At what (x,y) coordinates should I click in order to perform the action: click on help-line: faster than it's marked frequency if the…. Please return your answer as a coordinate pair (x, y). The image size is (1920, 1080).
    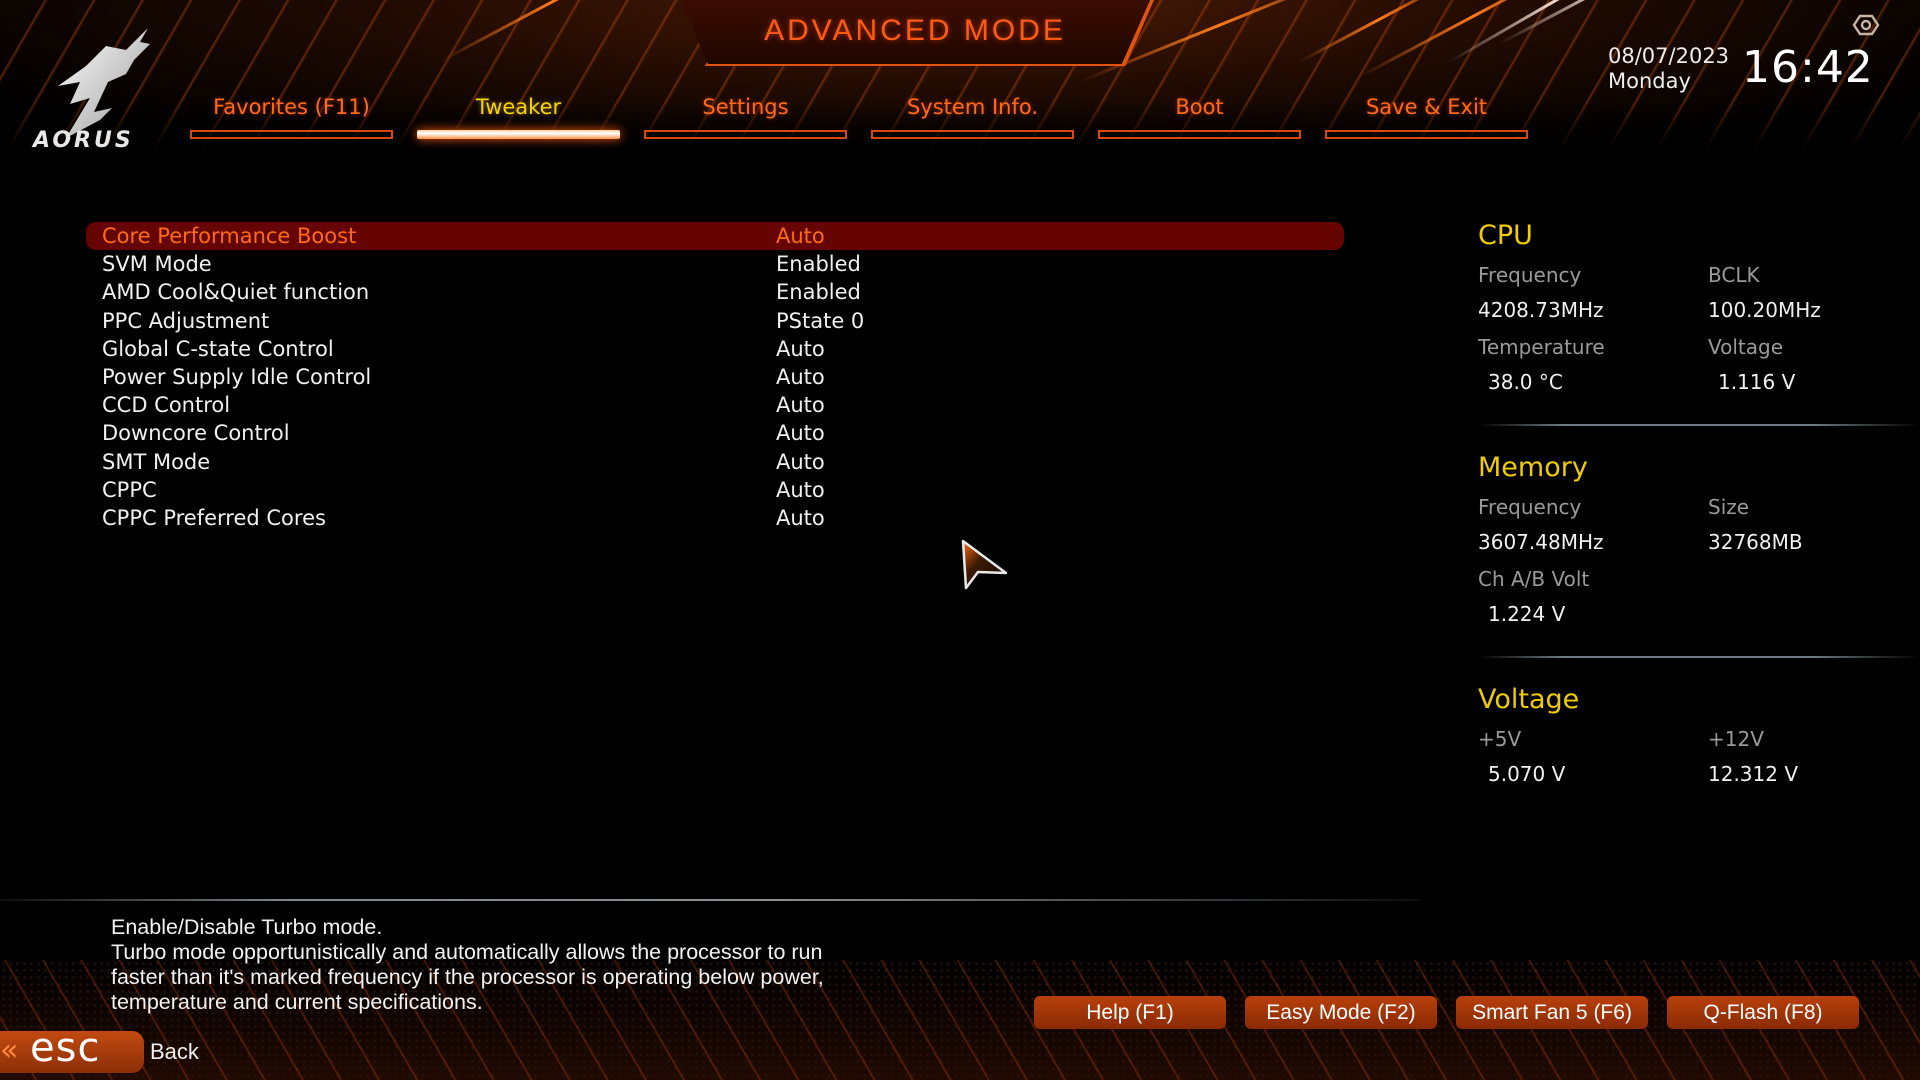
    Looking at the image, I should click on (467, 977).